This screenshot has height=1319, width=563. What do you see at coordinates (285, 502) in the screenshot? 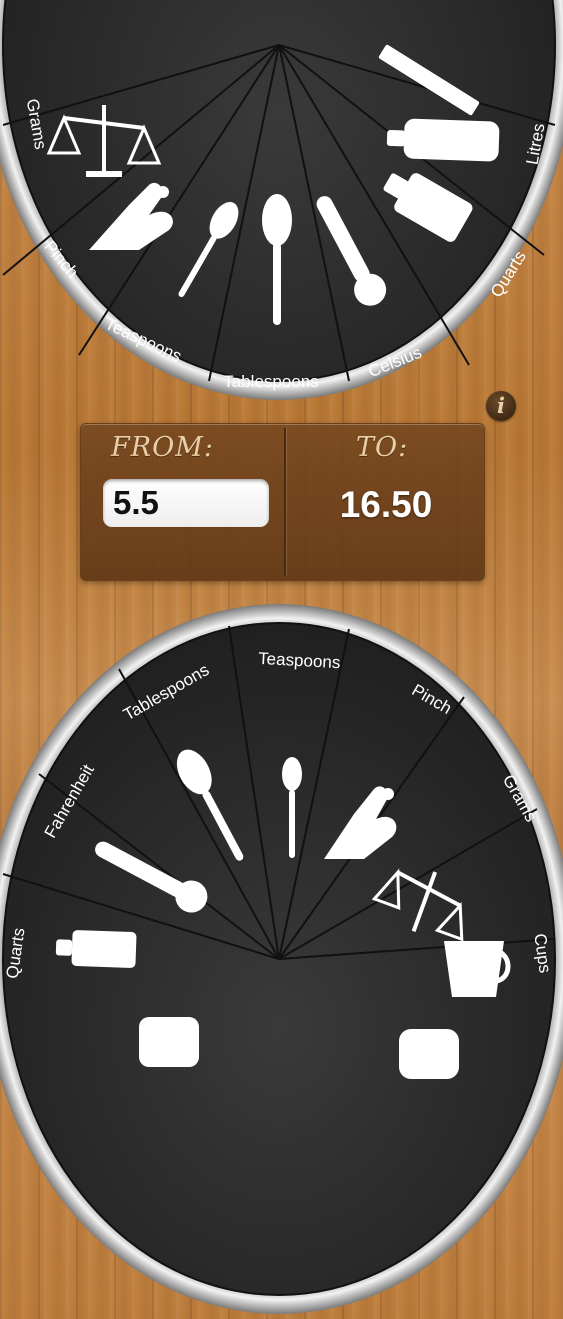
I see `panel-divider` at bounding box center [285, 502].